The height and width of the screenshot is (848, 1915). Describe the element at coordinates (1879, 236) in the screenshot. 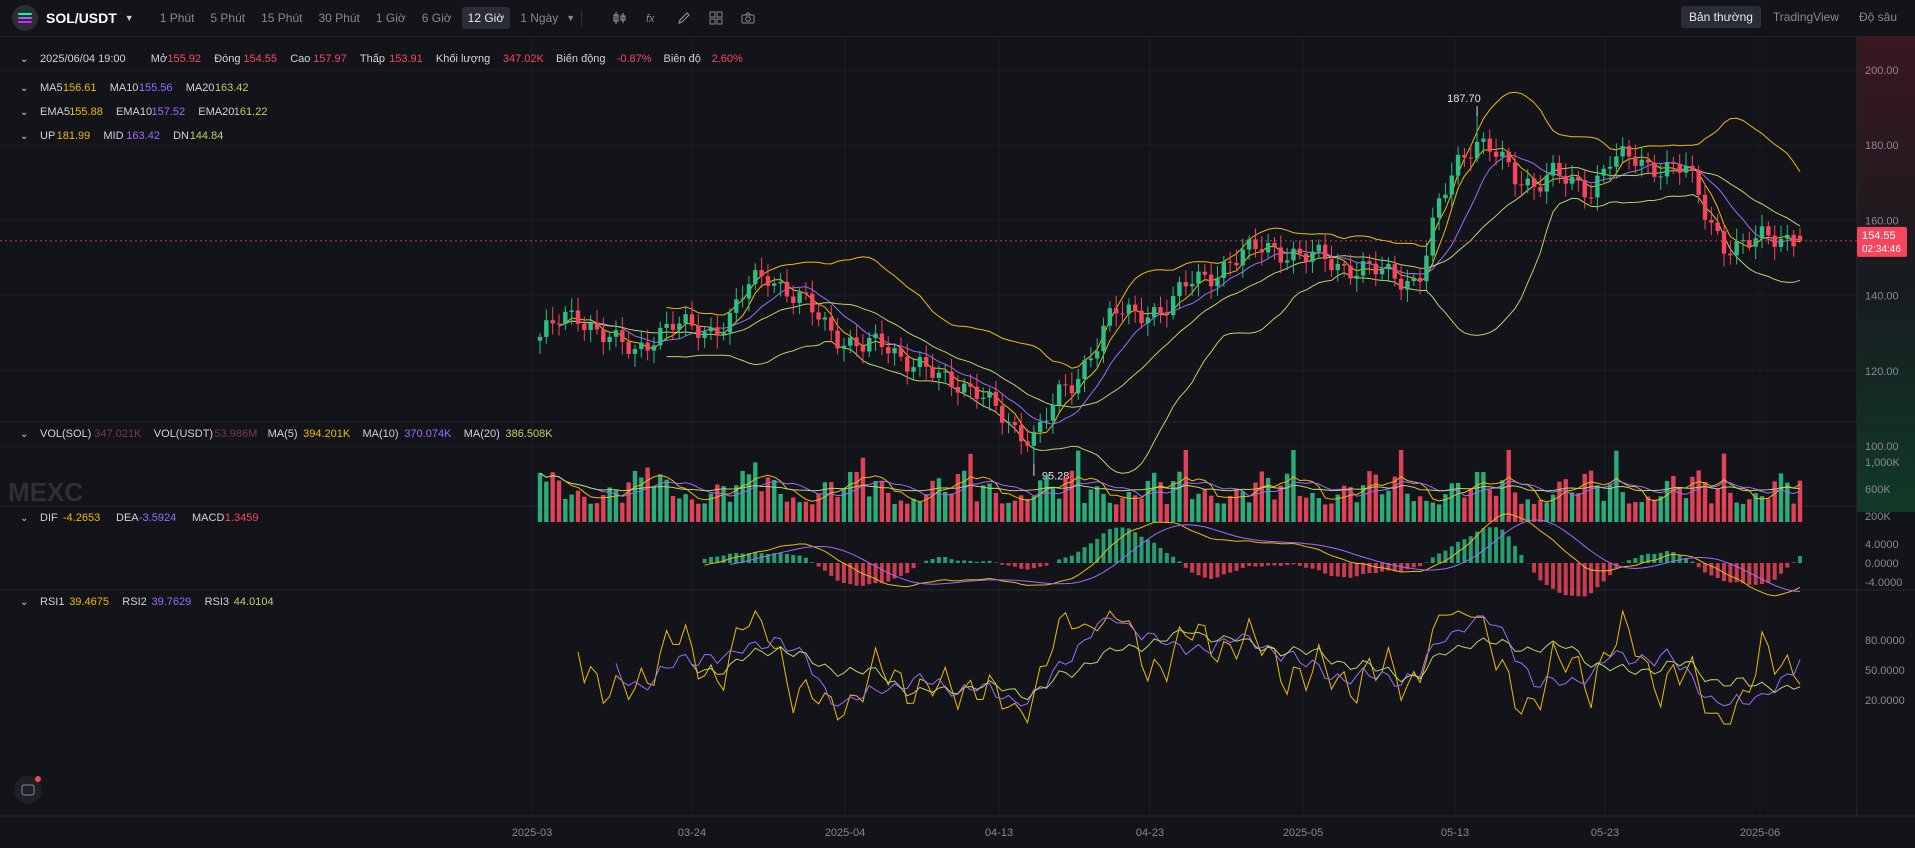

I see `current-price-value: 154.55` at that location.